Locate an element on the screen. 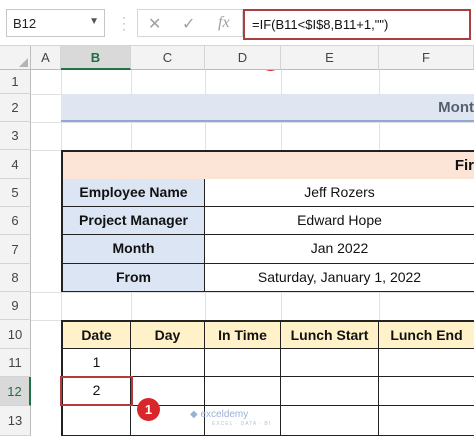 The image size is (474, 436). table-header-day: Day is located at coordinates (168, 334).